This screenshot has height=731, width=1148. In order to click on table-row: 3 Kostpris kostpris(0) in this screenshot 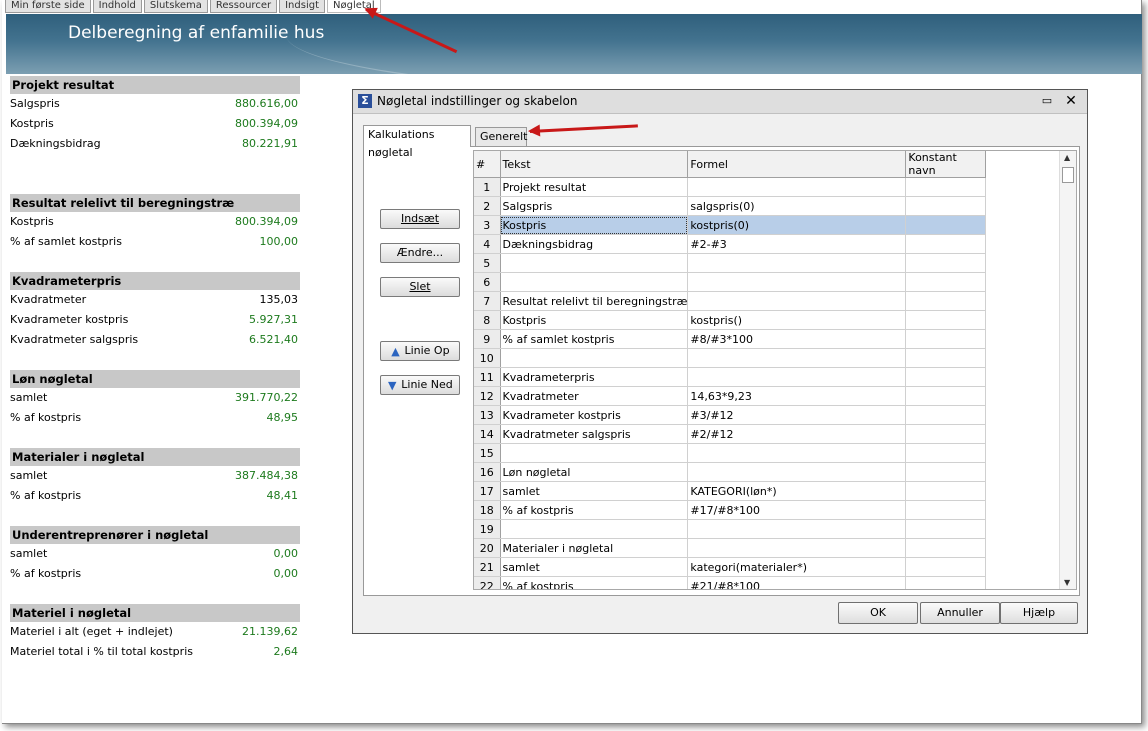, I will do `click(730, 225)`.